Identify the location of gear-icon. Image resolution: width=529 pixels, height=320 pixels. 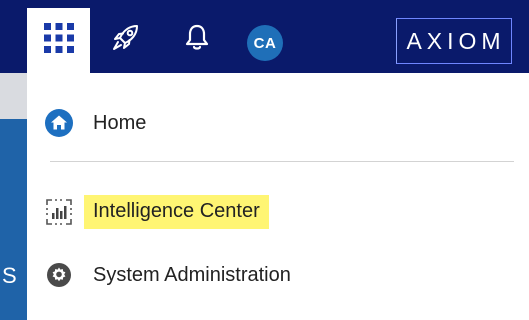
(59, 275).